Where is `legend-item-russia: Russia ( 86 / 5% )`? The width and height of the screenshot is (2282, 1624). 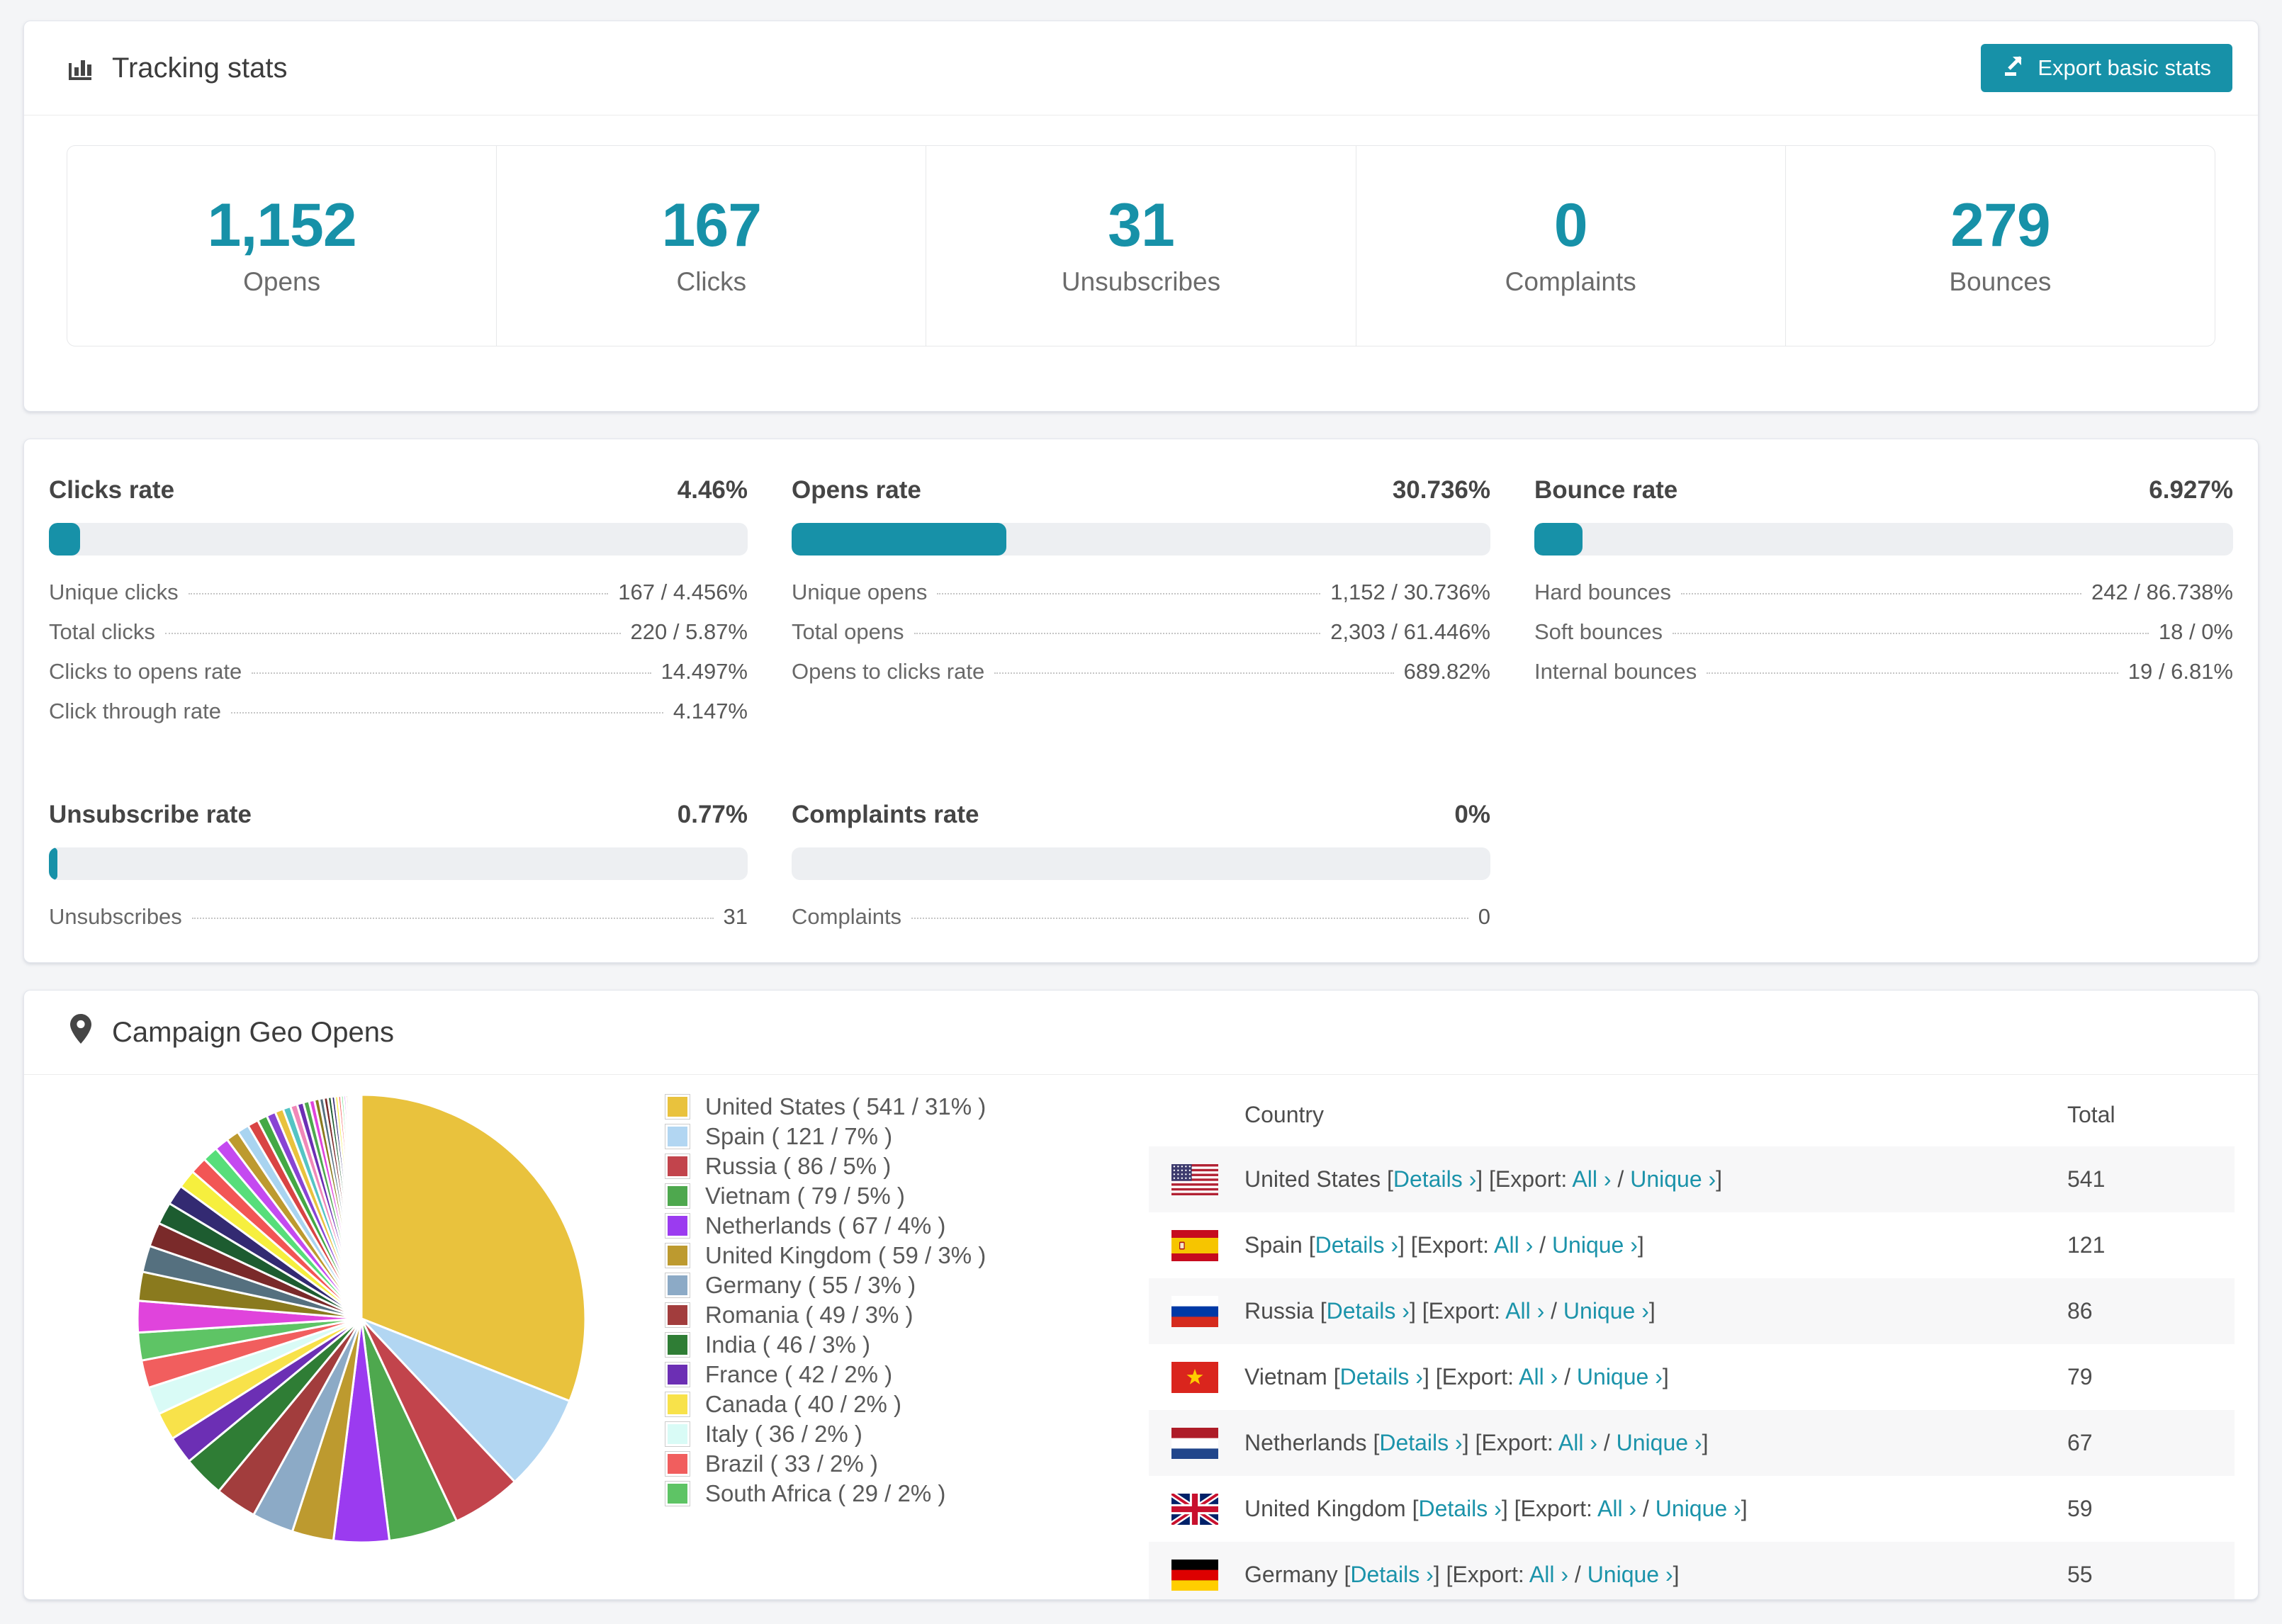
legend-item-russia: Russia ( 86 / 5% ) is located at coordinates (826, 1166).